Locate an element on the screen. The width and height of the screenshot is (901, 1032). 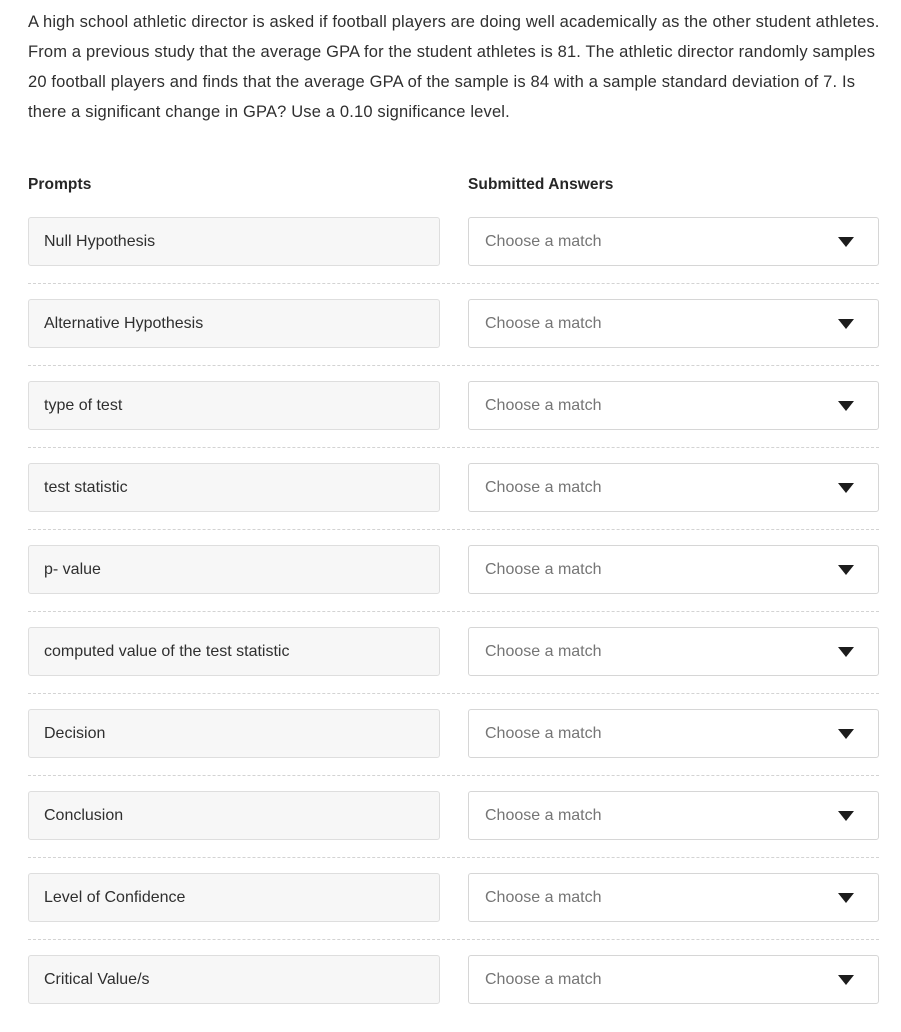
prompt-box: Critical Value/s is located at coordinates (234, 979).